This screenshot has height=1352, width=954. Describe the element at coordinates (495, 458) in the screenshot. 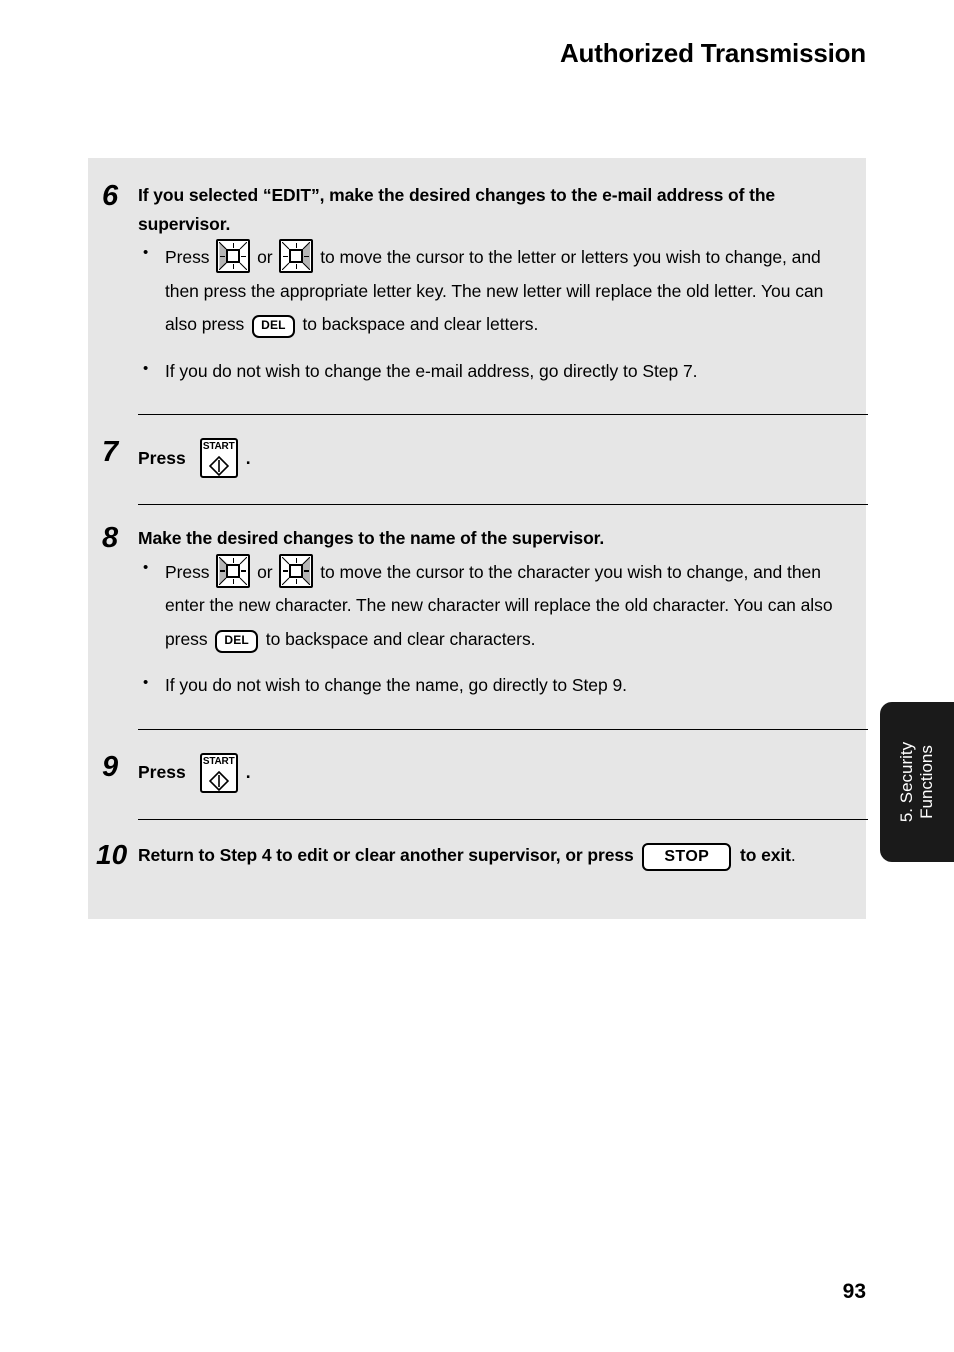

I see `step-7-instruction: Press START .` at that location.